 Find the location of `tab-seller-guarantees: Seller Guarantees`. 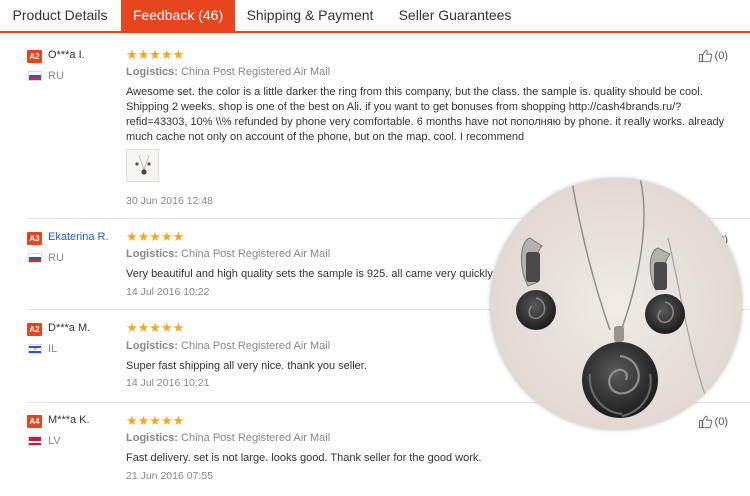

tab-seller-guarantees: Seller Guarantees is located at coordinates (455, 15).